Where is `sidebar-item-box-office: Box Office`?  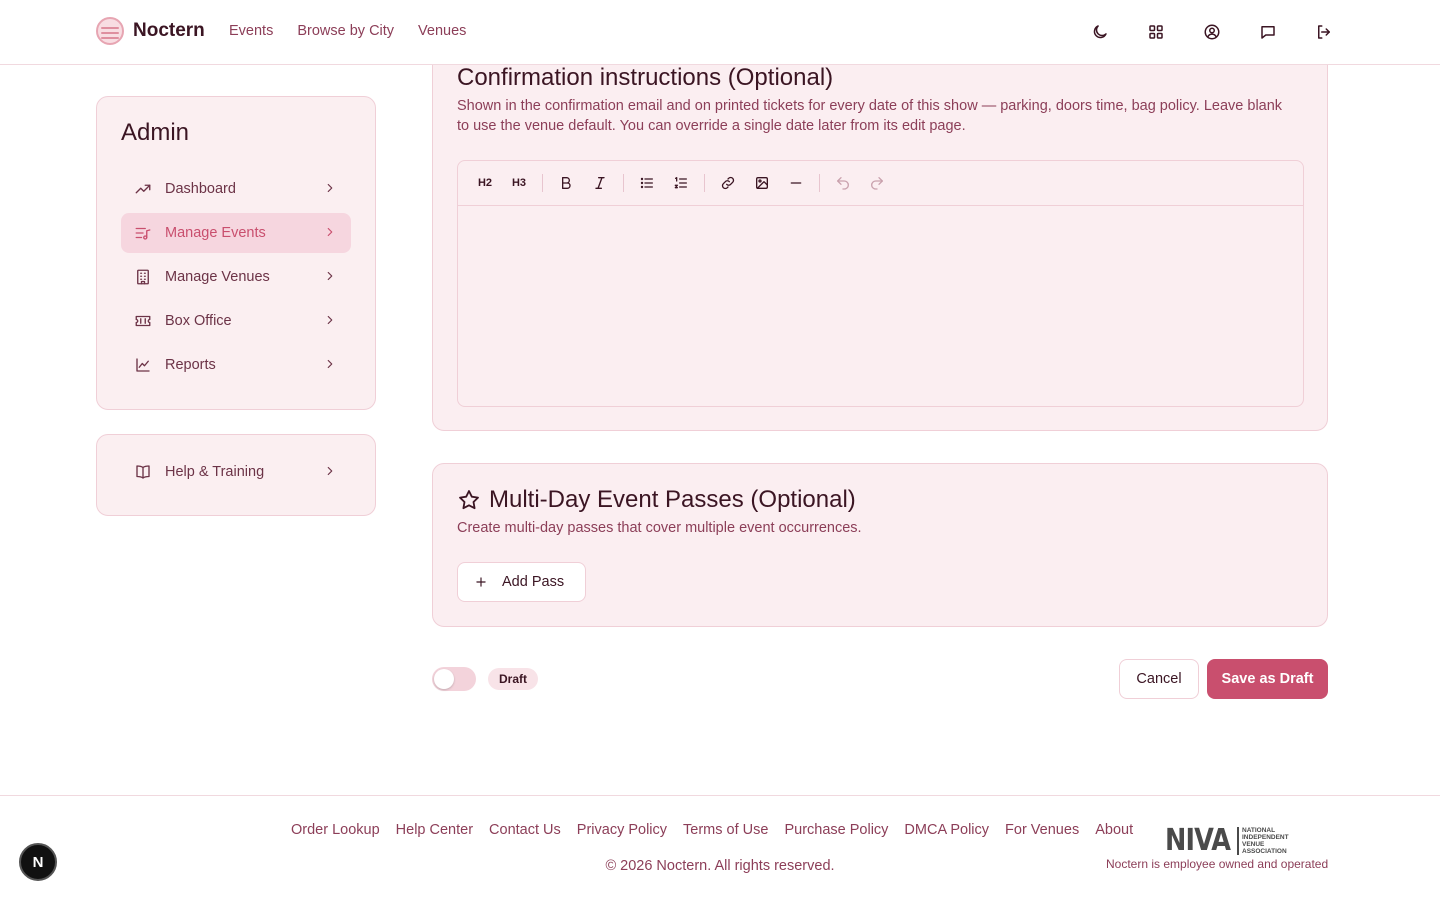 sidebar-item-box-office: Box Office is located at coordinates (236, 321).